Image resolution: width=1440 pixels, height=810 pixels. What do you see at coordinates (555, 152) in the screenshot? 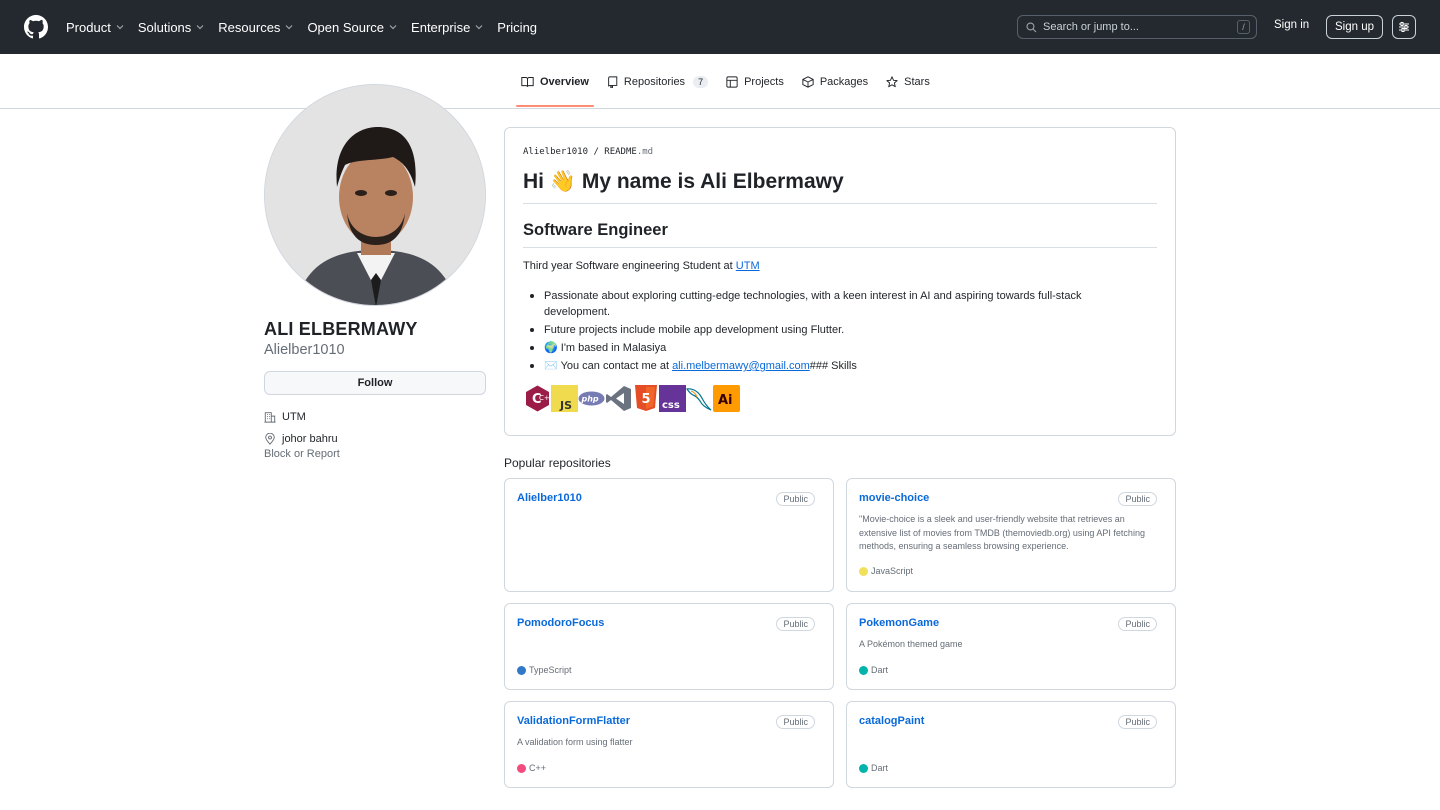
I see `readme-owner-link: Alielber1010` at bounding box center [555, 152].